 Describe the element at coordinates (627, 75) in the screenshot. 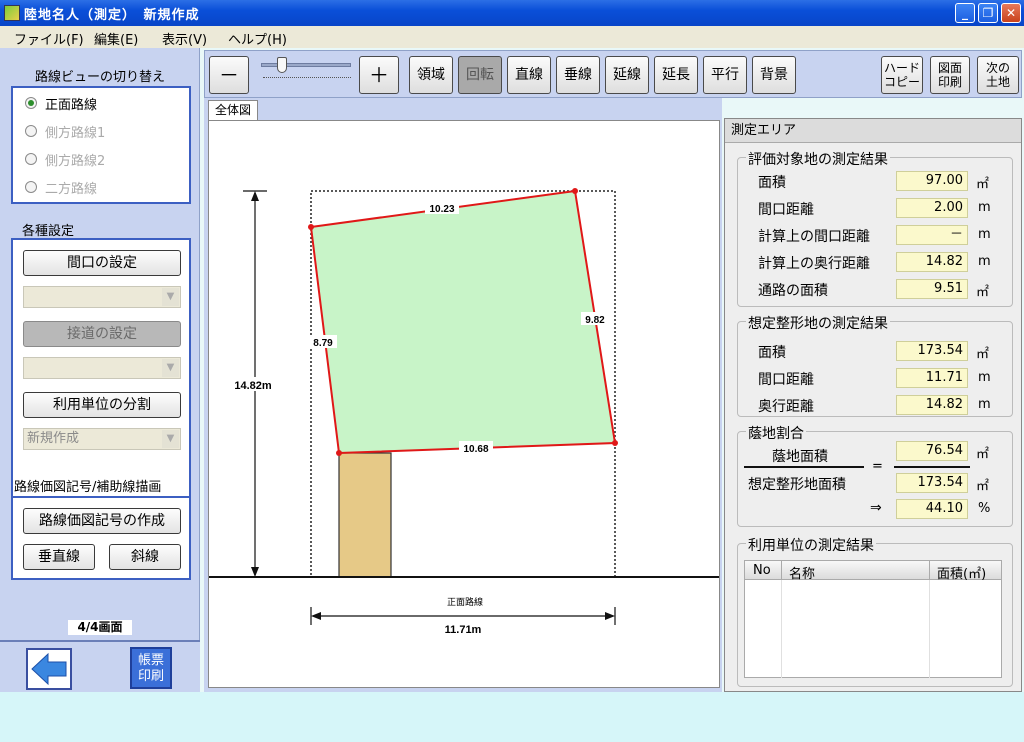

I see `extend-line-button: 延線` at that location.